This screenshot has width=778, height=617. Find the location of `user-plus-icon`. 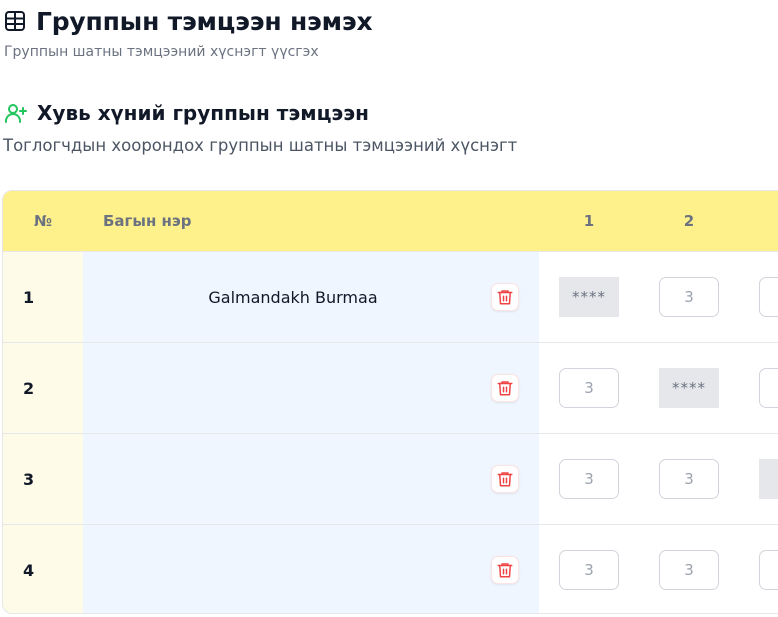

user-plus-icon is located at coordinates (16, 113).